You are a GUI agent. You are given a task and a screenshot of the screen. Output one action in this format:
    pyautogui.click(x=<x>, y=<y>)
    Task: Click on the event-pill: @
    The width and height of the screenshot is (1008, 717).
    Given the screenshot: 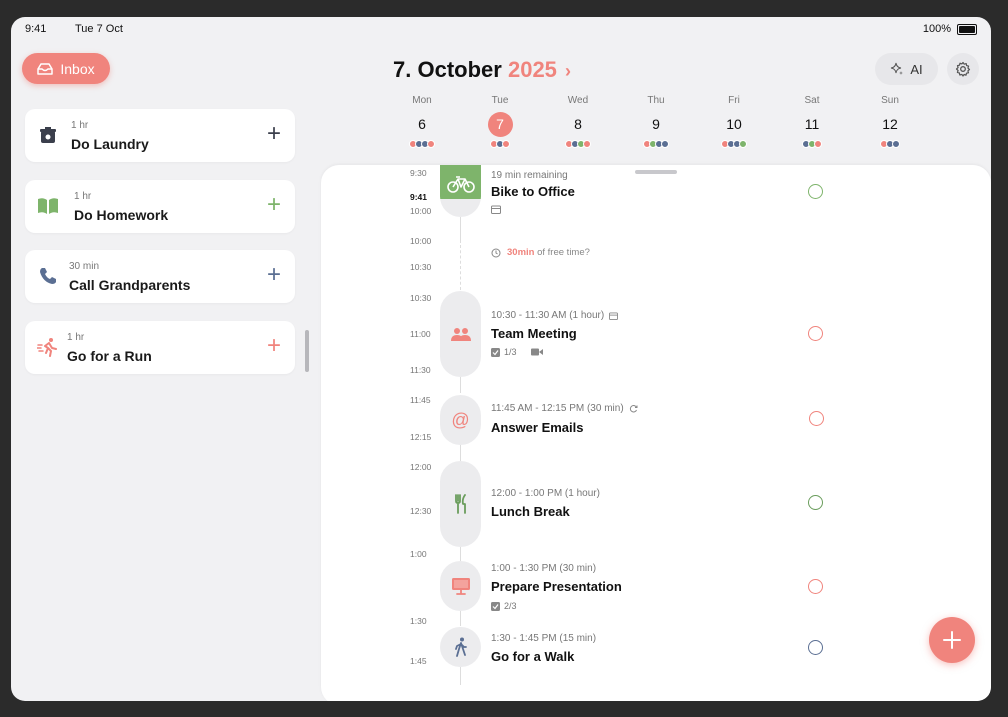 What is the action you would take?
    pyautogui.click(x=460, y=420)
    